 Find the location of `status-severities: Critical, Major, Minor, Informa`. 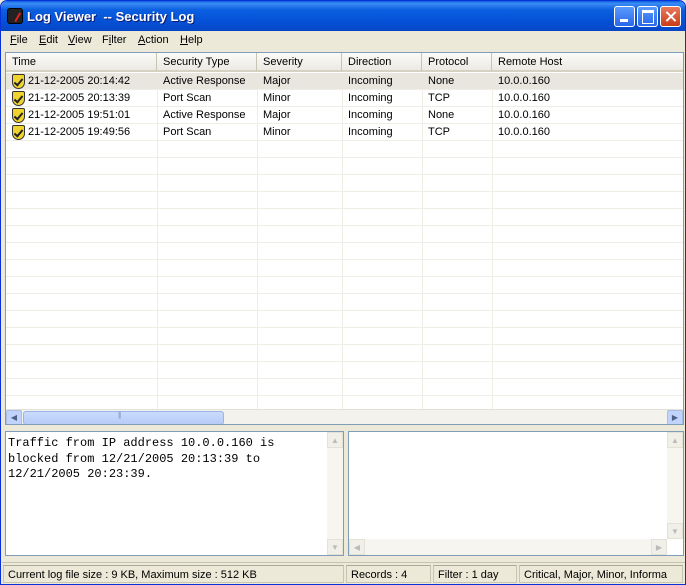

status-severities: Critical, Major, Minor, Informa is located at coordinates (601, 574).